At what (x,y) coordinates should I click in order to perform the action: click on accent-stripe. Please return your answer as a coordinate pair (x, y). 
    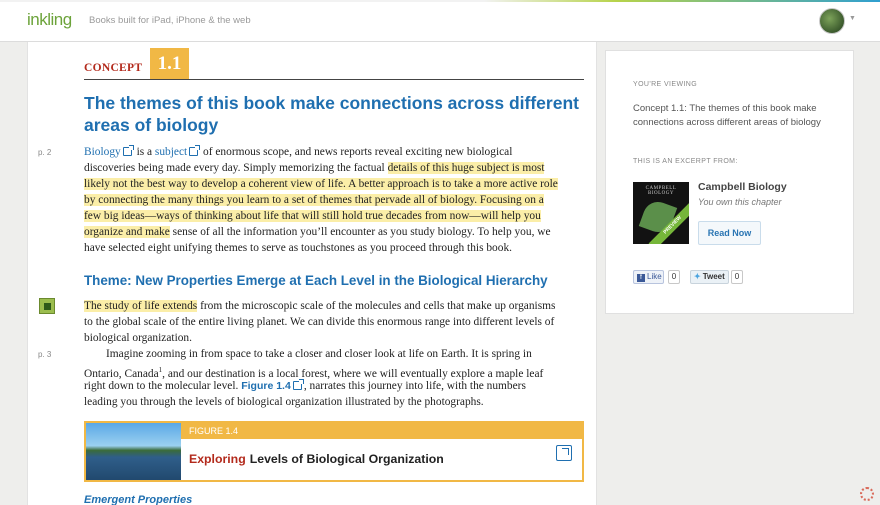
    Looking at the image, I should click on (440, 1).